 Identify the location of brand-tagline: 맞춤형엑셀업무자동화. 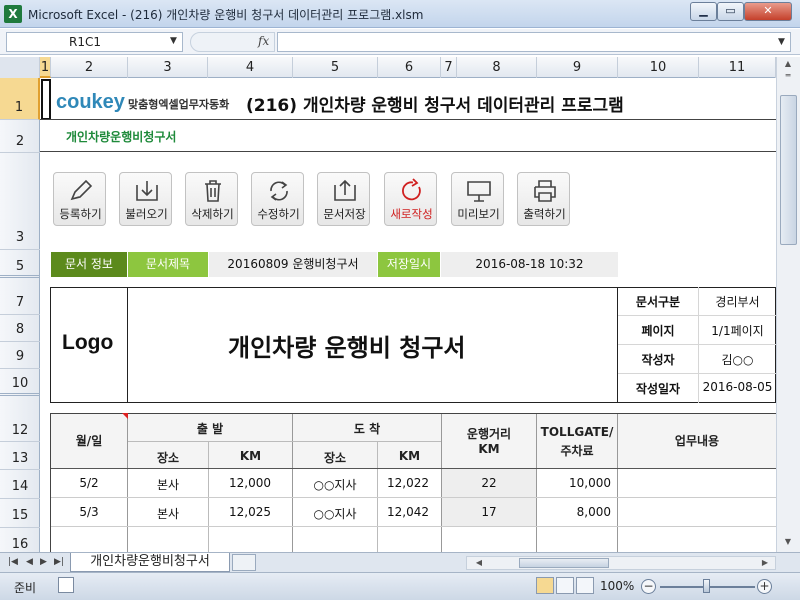
(179, 104).